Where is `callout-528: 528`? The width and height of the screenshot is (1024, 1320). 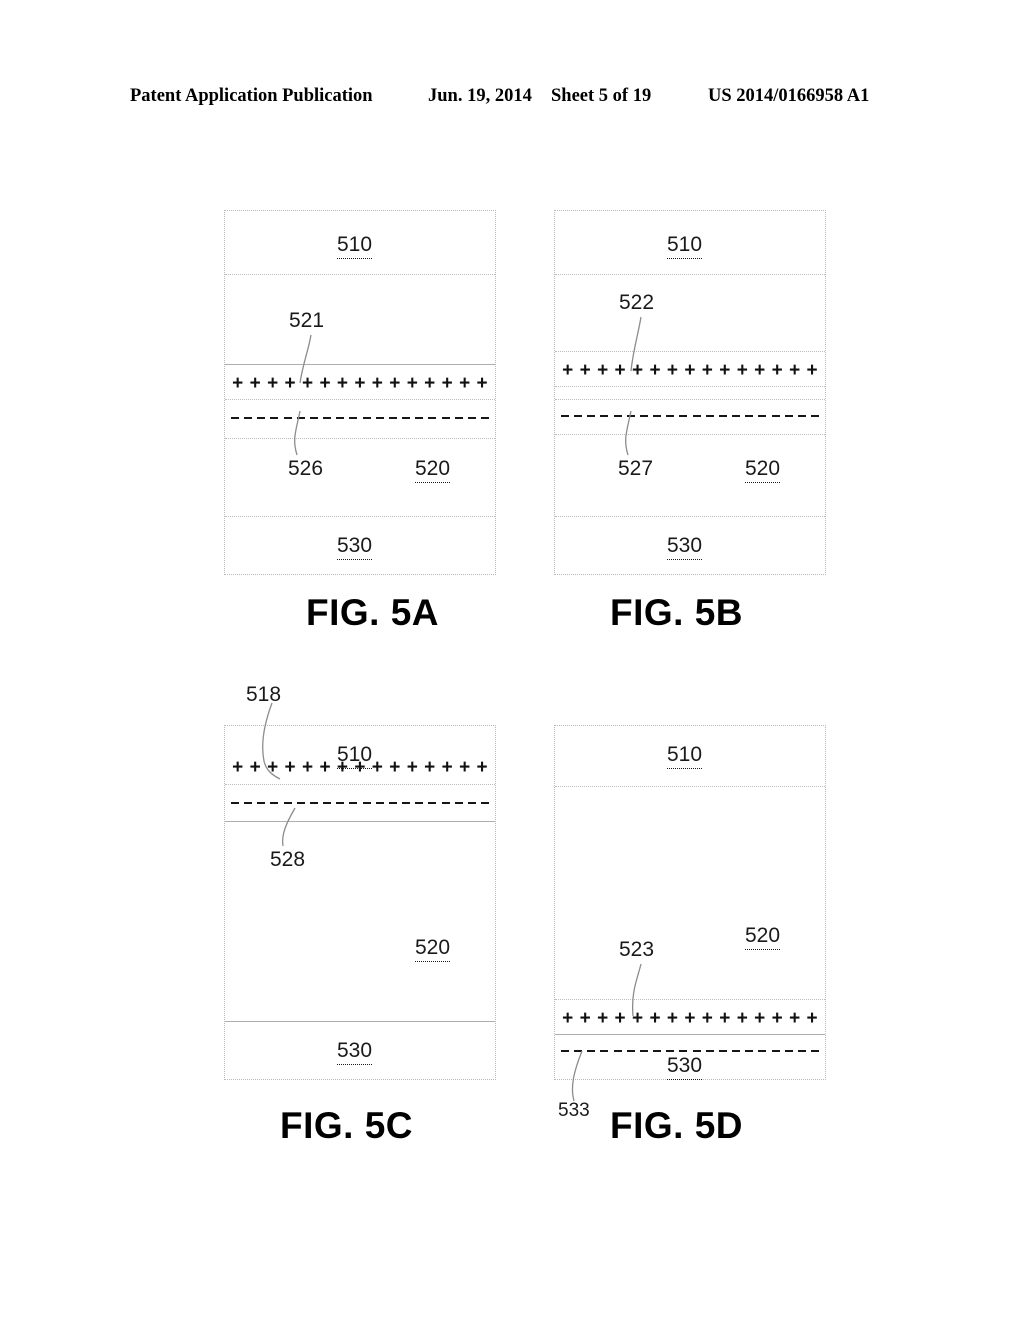 callout-528: 528 is located at coordinates (288, 859).